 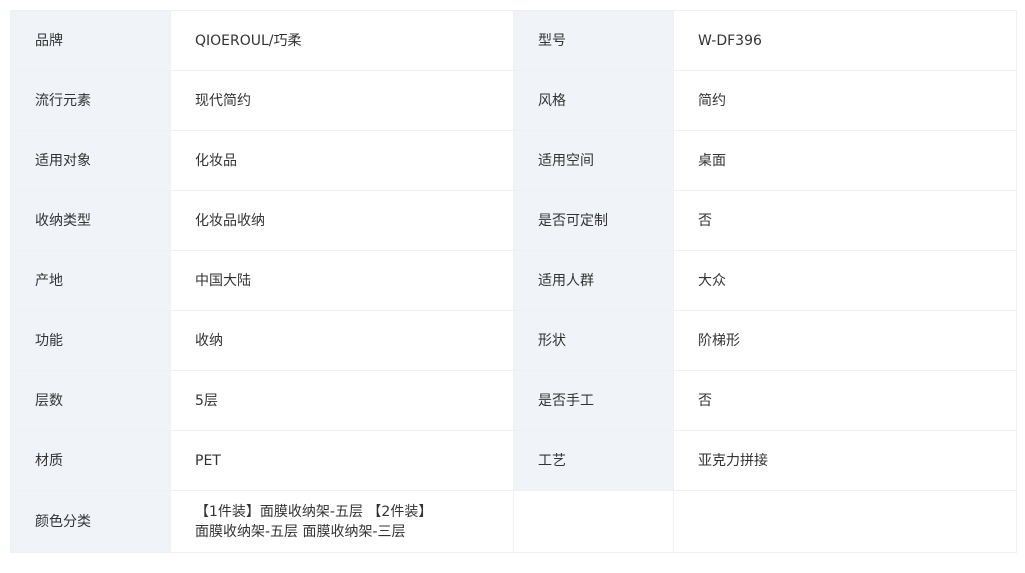 I want to click on spec-value-color: 【1件装】面膜收纳架-五层 【2件装】 面膜收纳架-五层 面膜收纳架-三层, so click(x=342, y=521).